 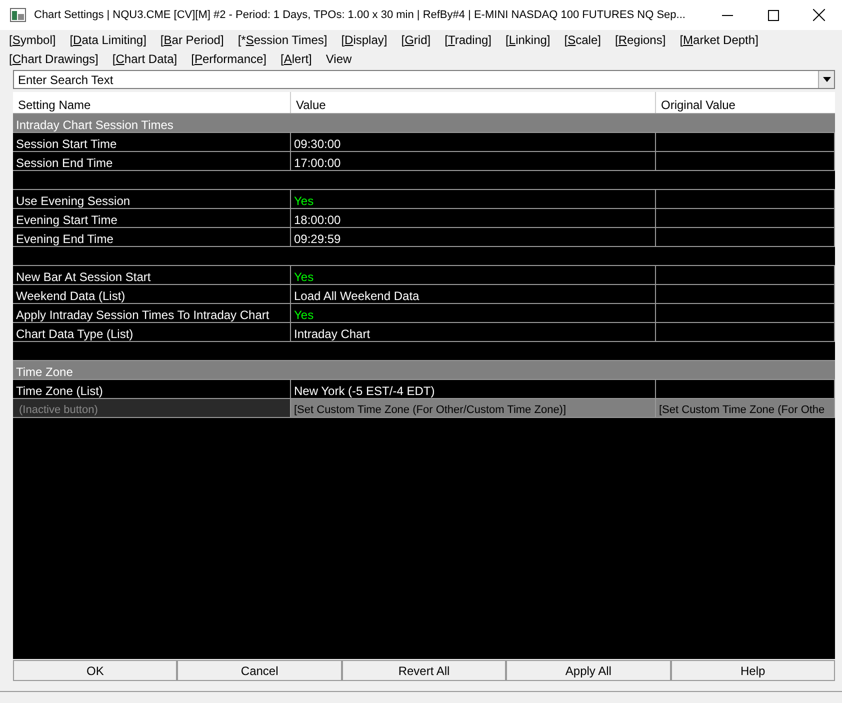 What do you see at coordinates (152, 102) in the screenshot?
I see `column-header: Setting Name` at bounding box center [152, 102].